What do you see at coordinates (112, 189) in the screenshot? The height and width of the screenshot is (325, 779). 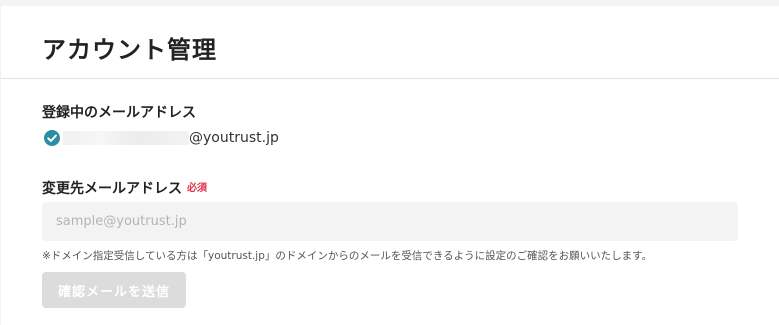 I see `new-email-label-text: 変更先メールアドレス` at bounding box center [112, 189].